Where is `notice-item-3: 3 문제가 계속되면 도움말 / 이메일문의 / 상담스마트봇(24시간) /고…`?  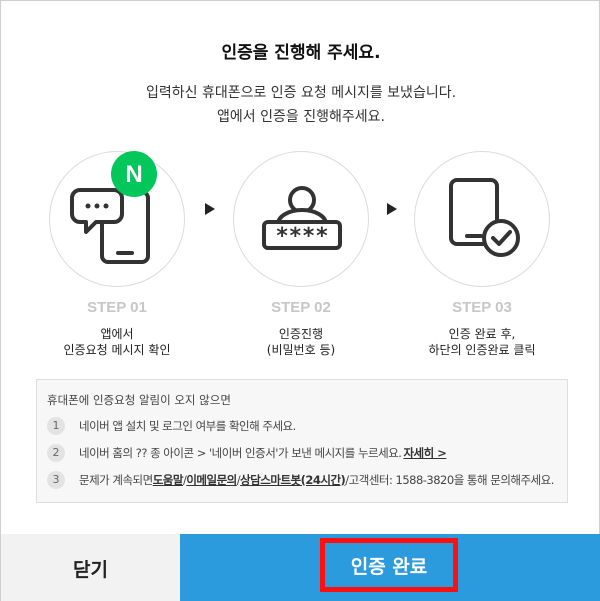 notice-item-3: 3 문제가 계속되면 도움말 / 이메일문의 / 상담스마트봇(24시간) /고… is located at coordinates (302, 479).